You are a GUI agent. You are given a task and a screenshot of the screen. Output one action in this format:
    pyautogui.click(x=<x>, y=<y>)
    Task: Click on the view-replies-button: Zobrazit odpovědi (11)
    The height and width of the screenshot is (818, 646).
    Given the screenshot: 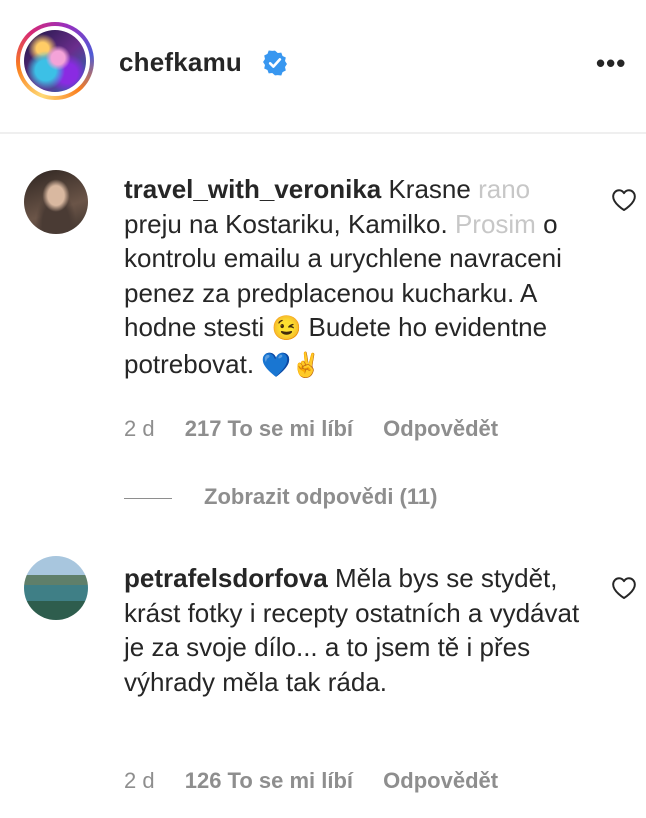 What is the action you would take?
    pyautogui.click(x=280, y=497)
    